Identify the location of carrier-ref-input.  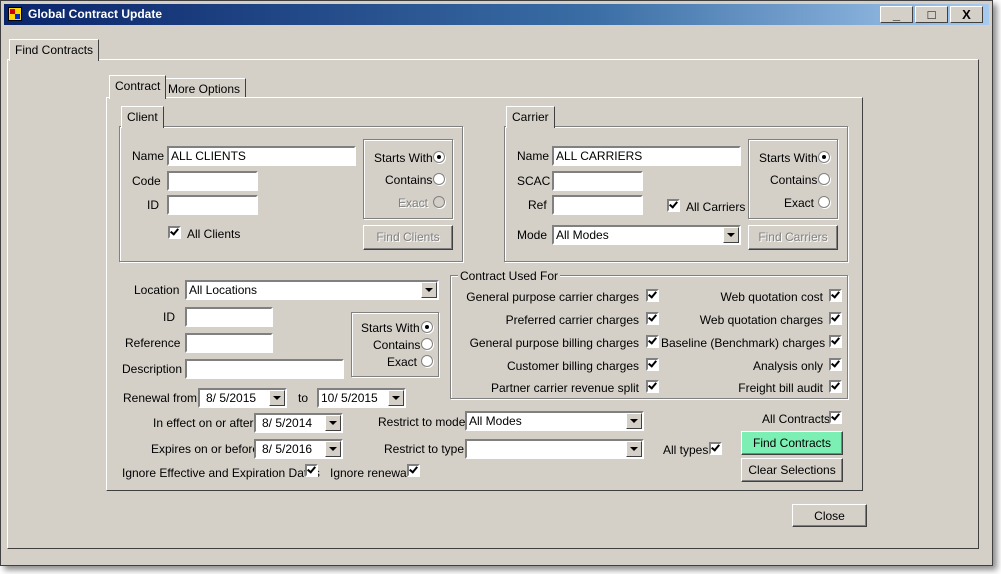
(597, 205).